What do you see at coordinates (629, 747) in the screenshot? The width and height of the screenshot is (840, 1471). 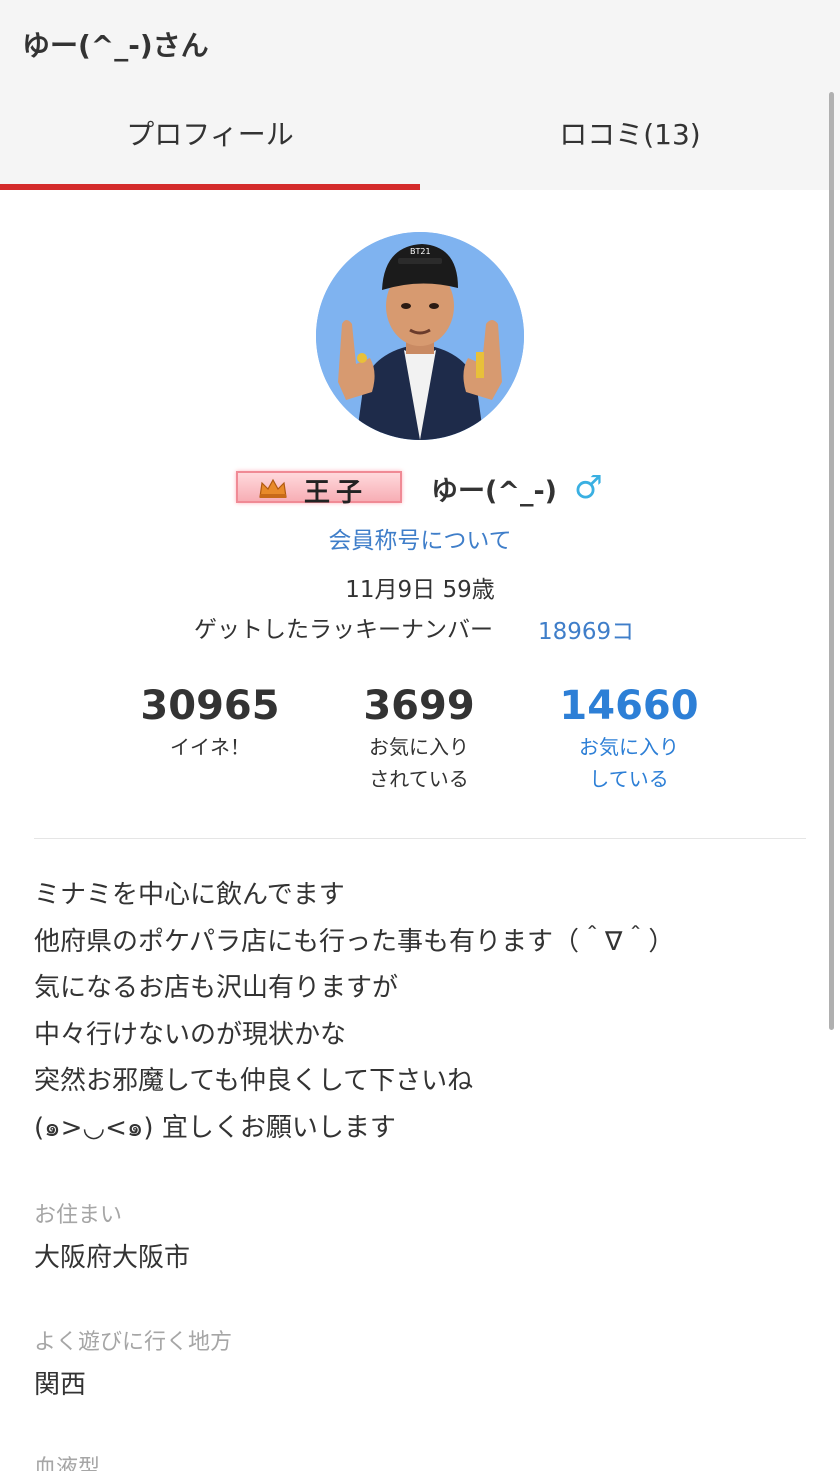 I see `favoriting-label-1: お気に入り` at bounding box center [629, 747].